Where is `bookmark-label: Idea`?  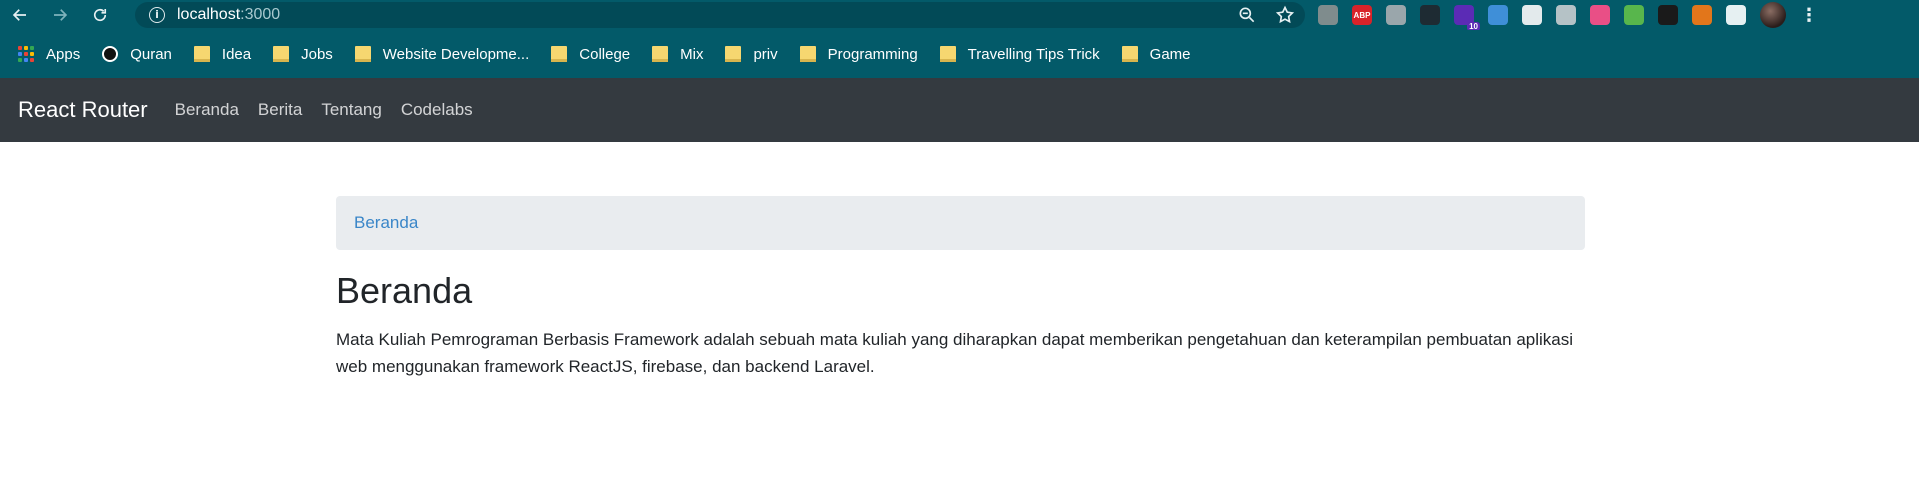
bookmark-label: Idea is located at coordinates (236, 54).